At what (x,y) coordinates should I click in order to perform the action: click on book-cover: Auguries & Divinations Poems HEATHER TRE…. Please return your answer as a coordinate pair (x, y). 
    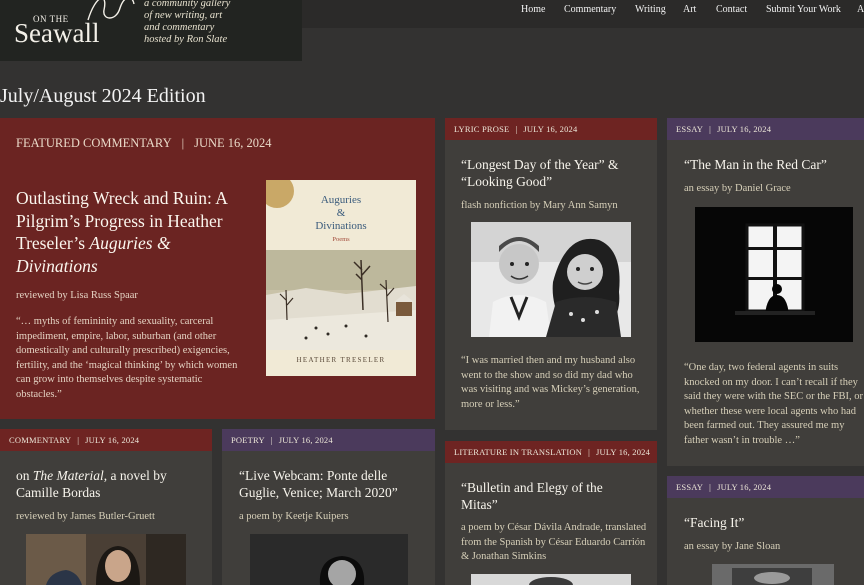
    Looking at the image, I should click on (341, 278).